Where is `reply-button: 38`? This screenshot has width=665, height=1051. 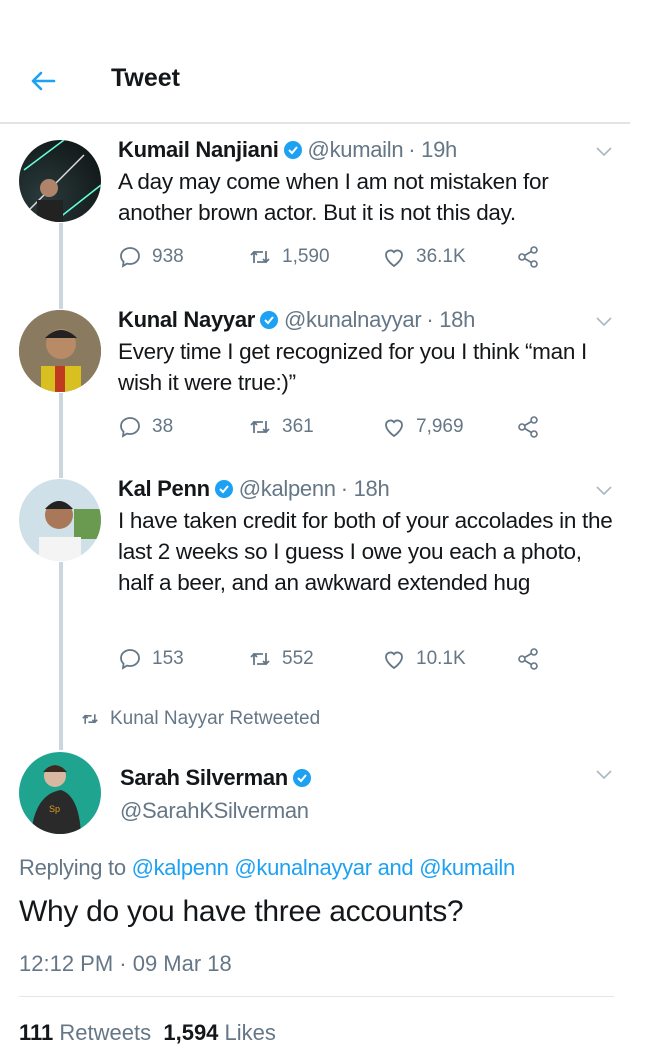
reply-button: 38 is located at coordinates (183, 427).